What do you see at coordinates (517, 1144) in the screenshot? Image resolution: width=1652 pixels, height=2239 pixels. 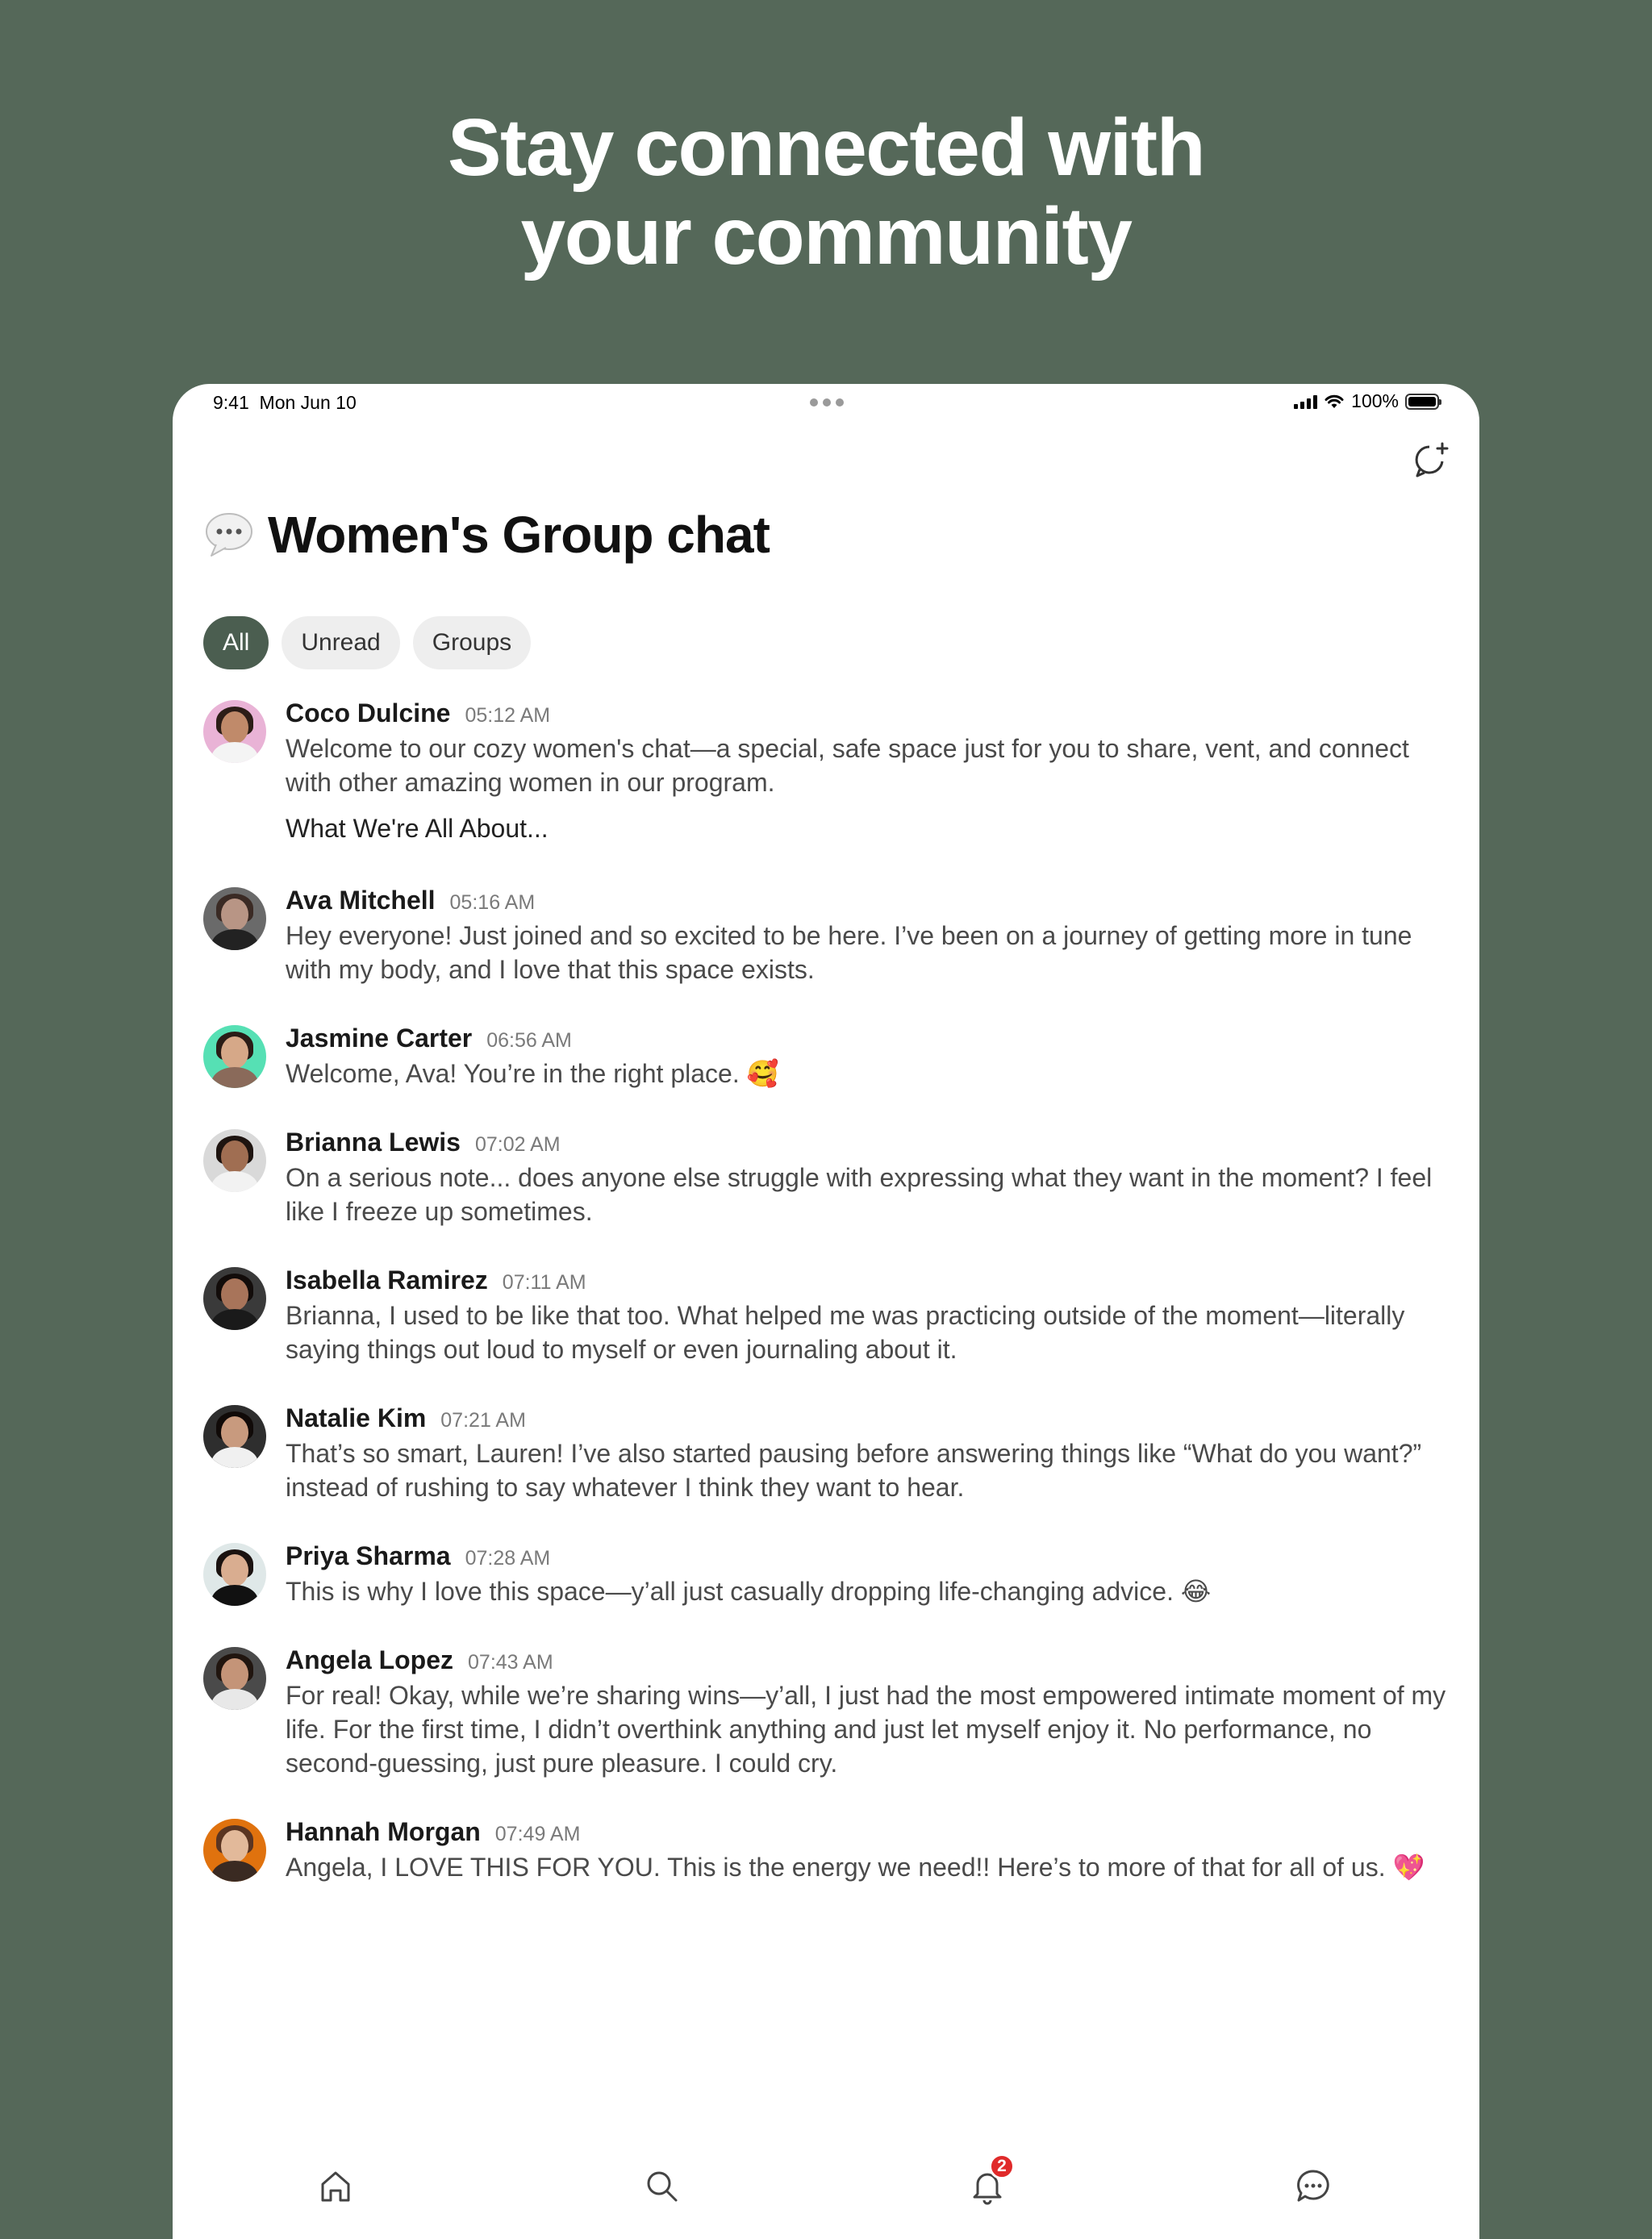 I see `message-time: 07:02 AM` at bounding box center [517, 1144].